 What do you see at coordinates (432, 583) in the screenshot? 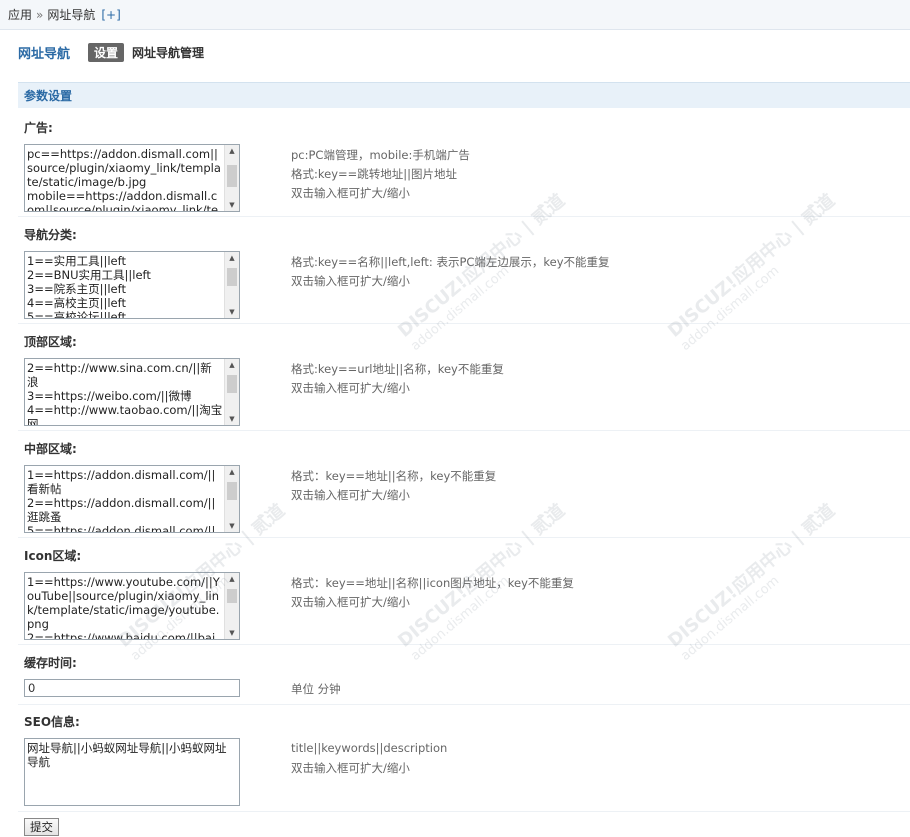
I see `icon-area-tip-1: 格式：key==地址||名称||icon图片地址，key不能重复` at bounding box center [432, 583].